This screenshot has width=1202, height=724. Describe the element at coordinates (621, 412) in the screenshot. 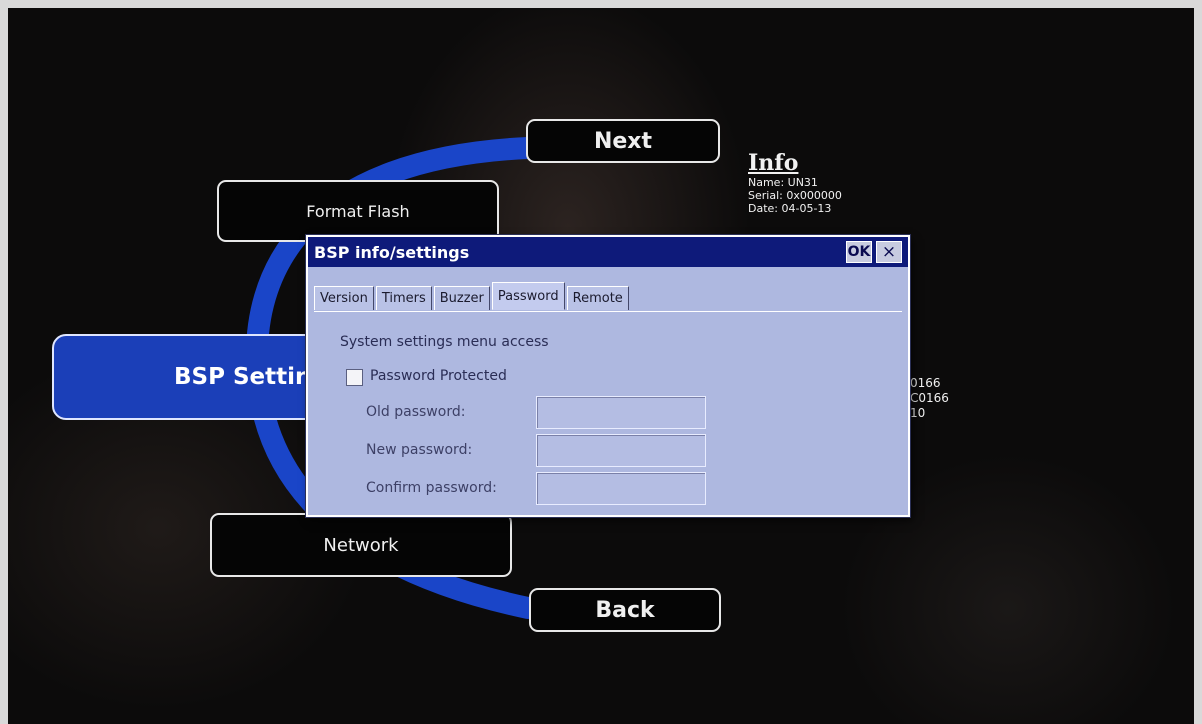

I see `old-password-field` at that location.